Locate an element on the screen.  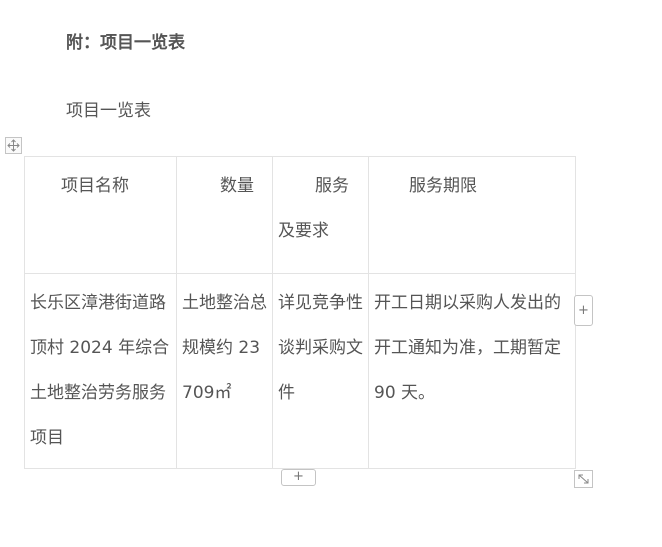
move-icon is located at coordinates (13, 145).